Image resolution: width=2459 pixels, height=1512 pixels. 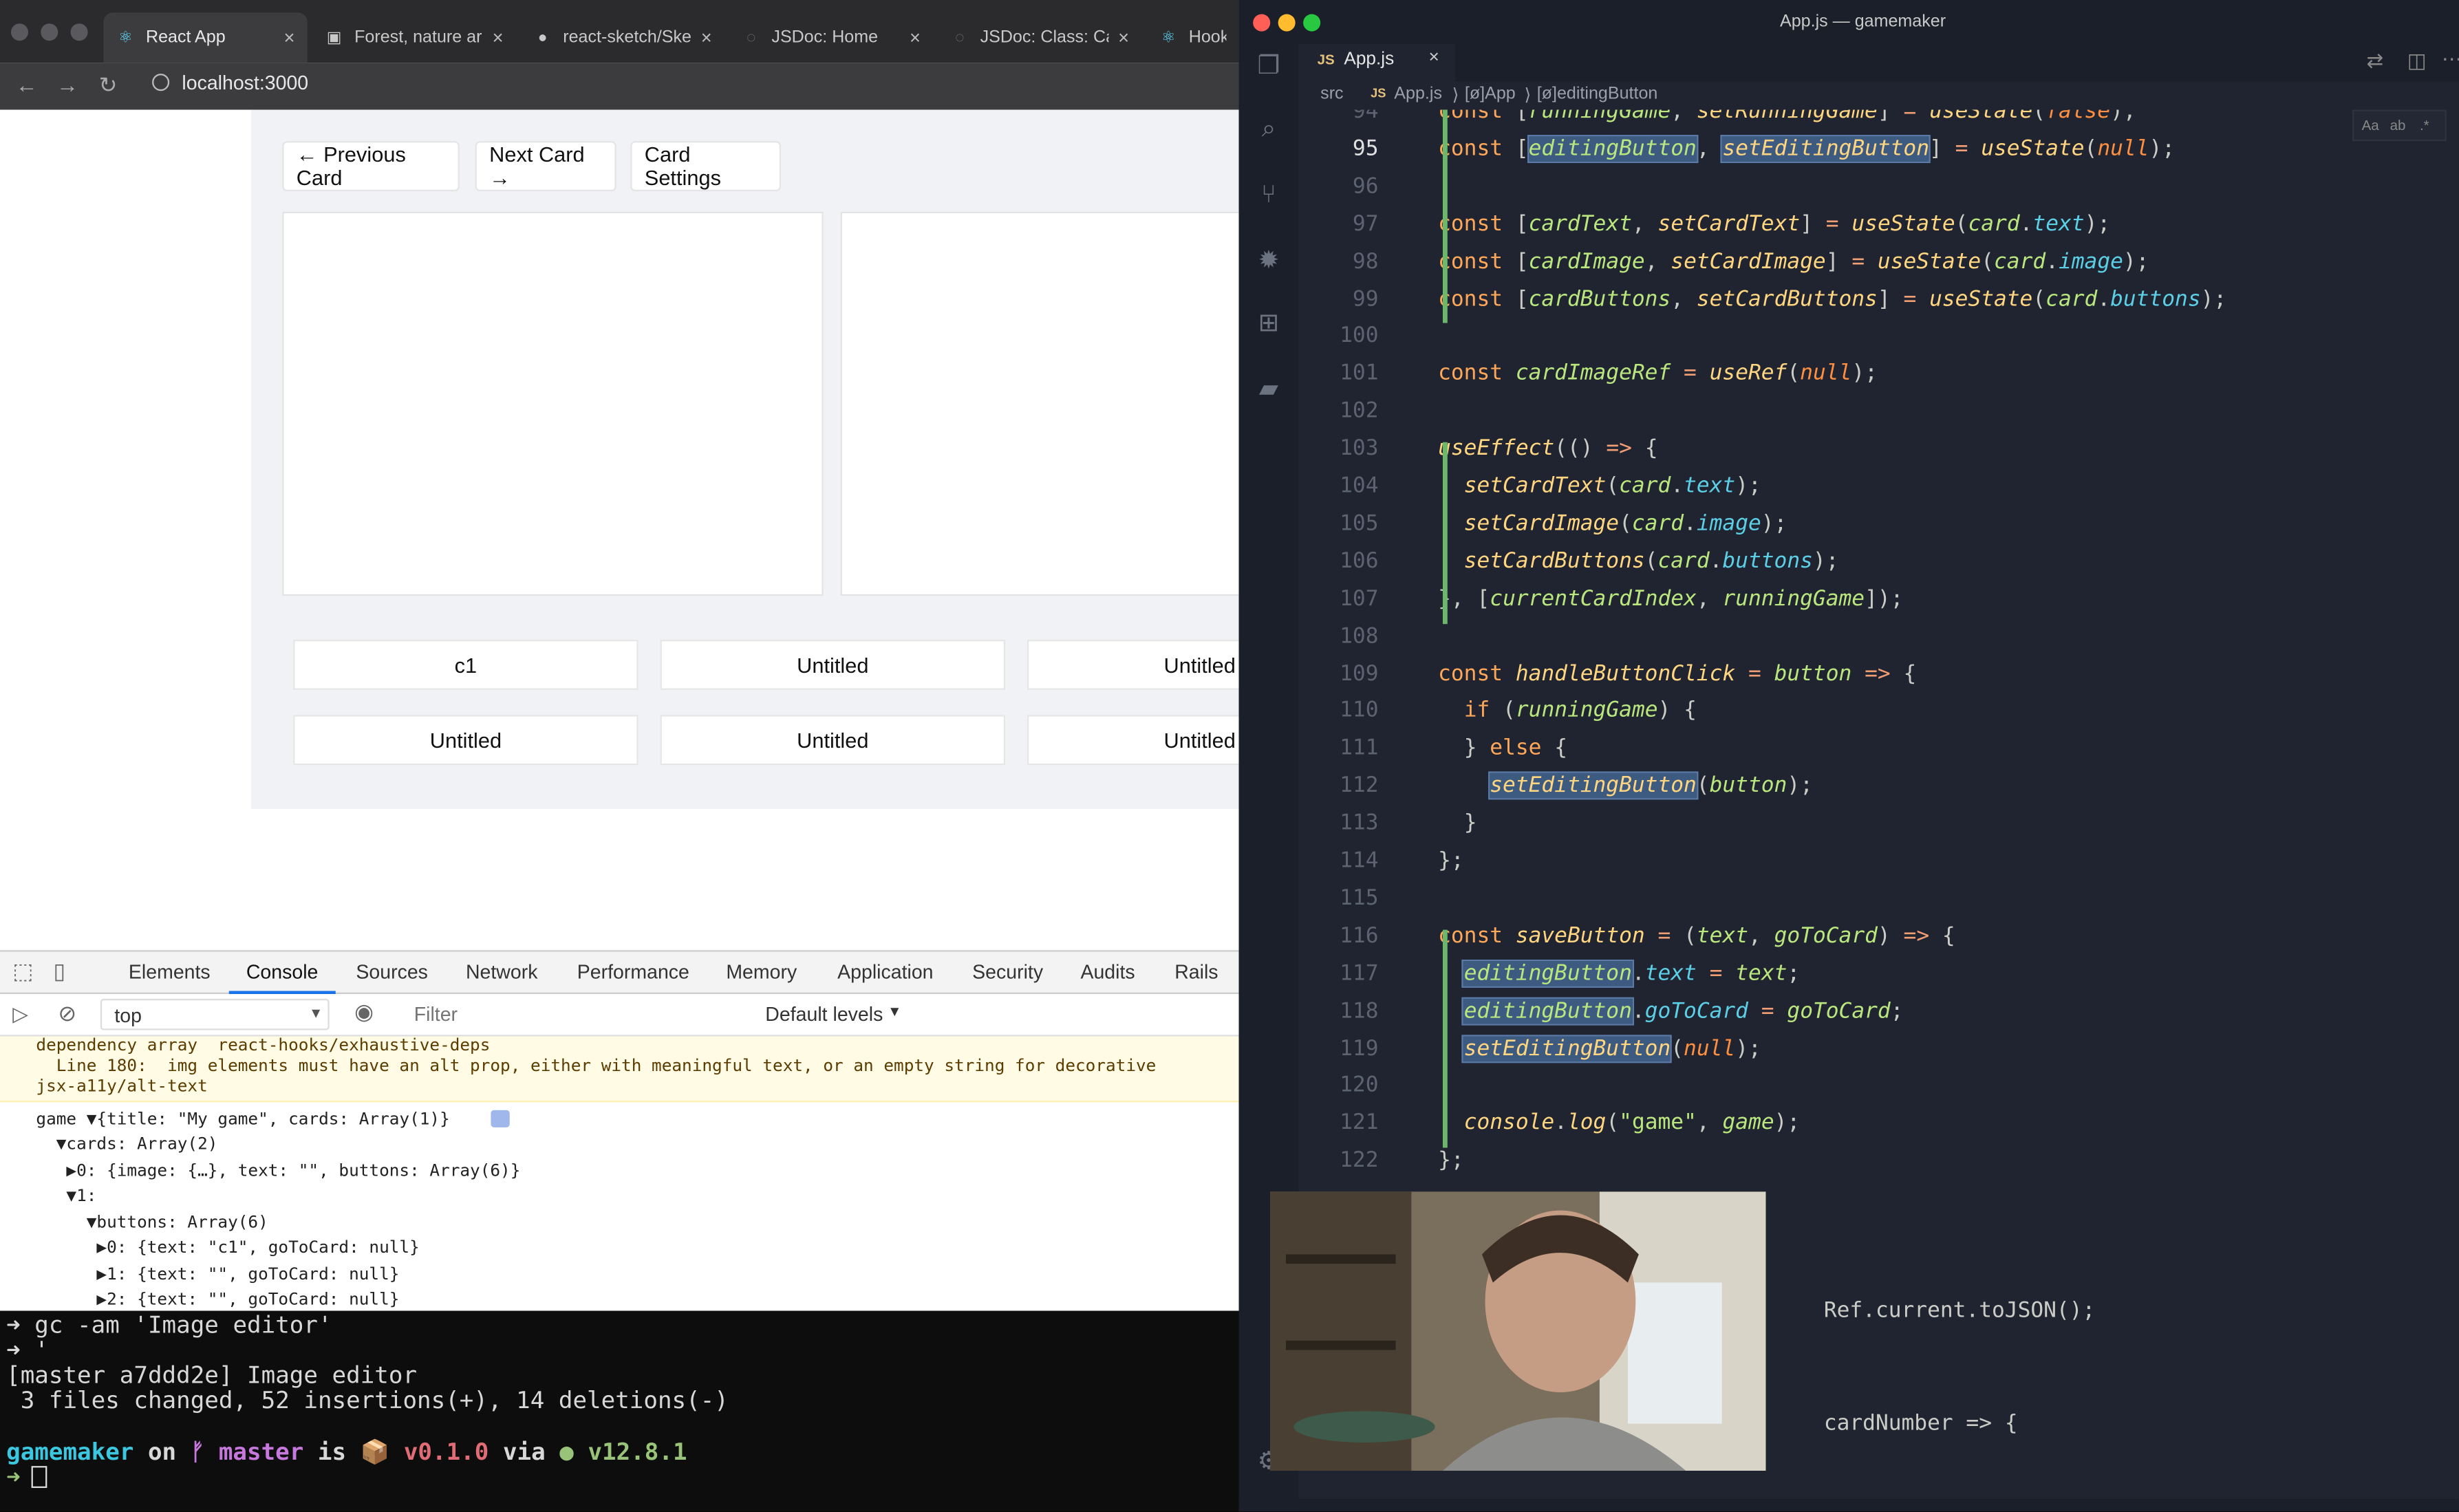 I want to click on code-line: setCardImage(card.image);, so click(x=1612, y=523).